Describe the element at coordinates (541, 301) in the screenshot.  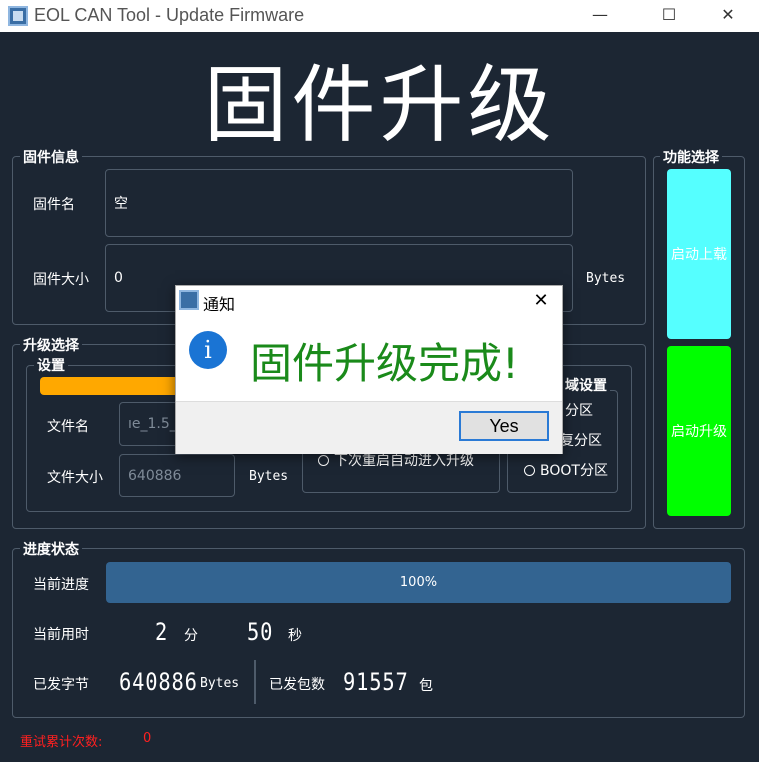
I see `dialog-close-button: ✕` at that location.